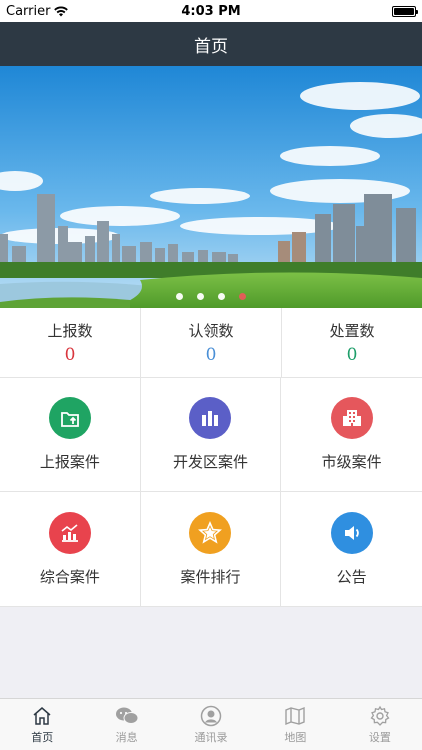  Describe the element at coordinates (126, 737) in the screenshot. I see `tab-label: 消息` at that location.